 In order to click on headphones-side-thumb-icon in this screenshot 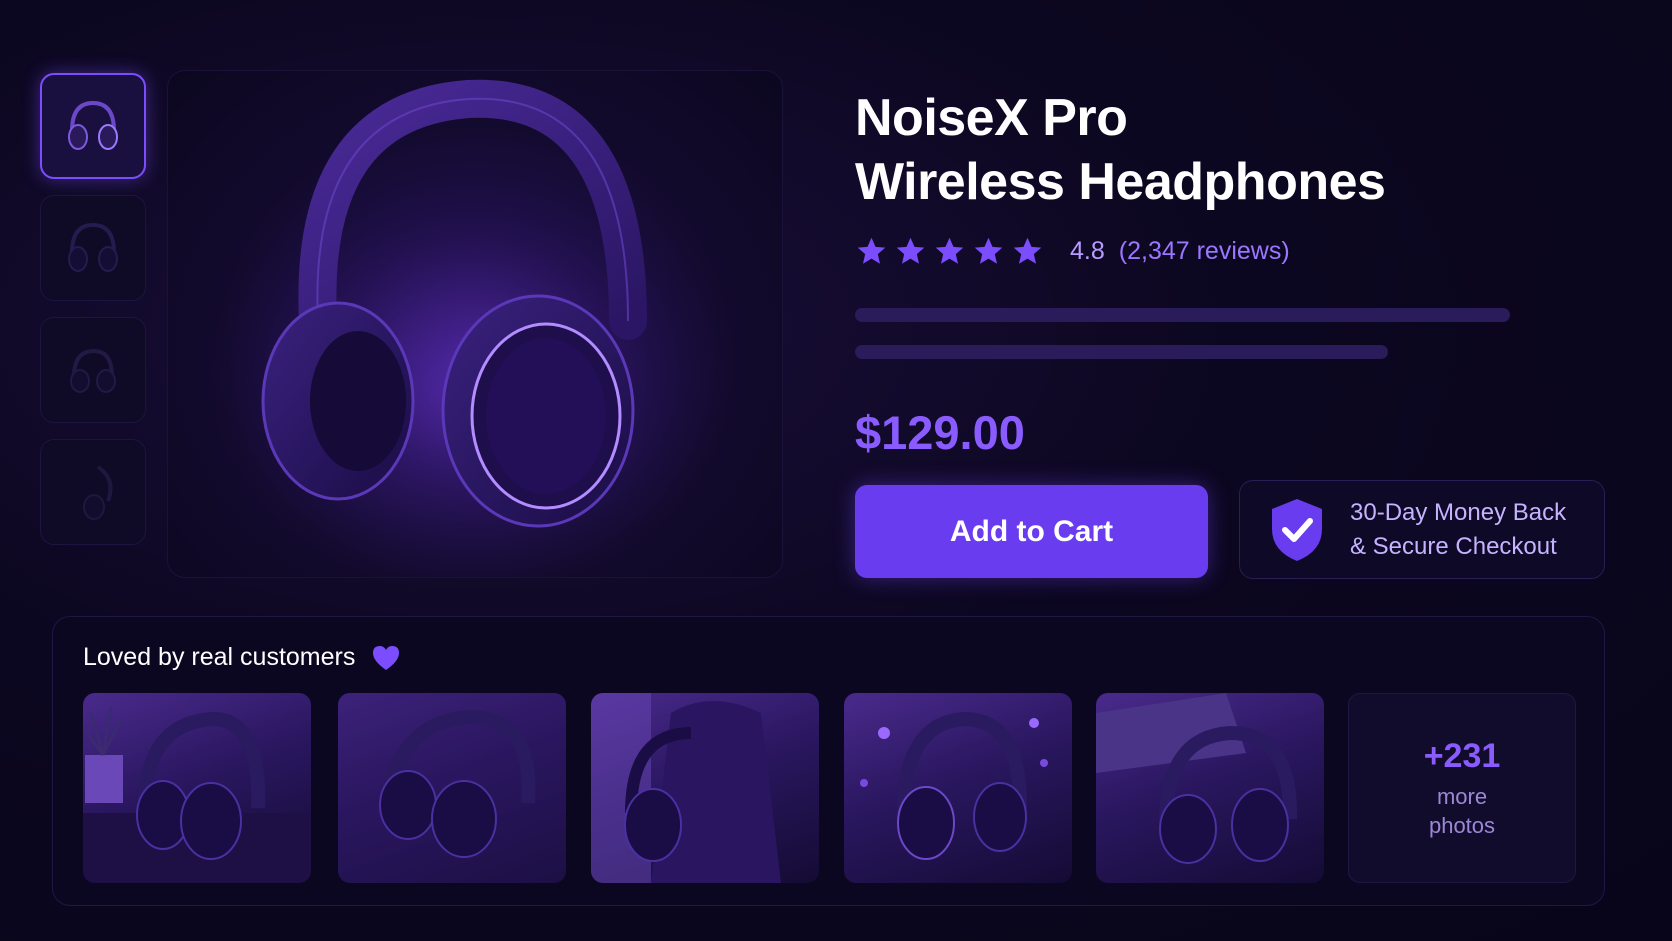, I will do `click(98, 492)`.